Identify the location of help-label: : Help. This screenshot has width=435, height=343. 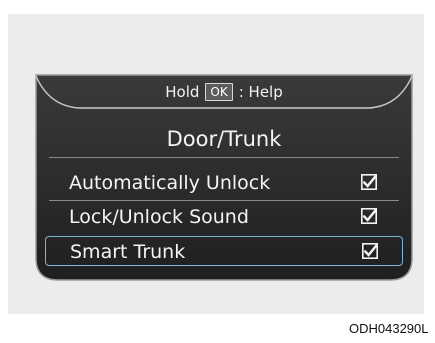
(260, 92).